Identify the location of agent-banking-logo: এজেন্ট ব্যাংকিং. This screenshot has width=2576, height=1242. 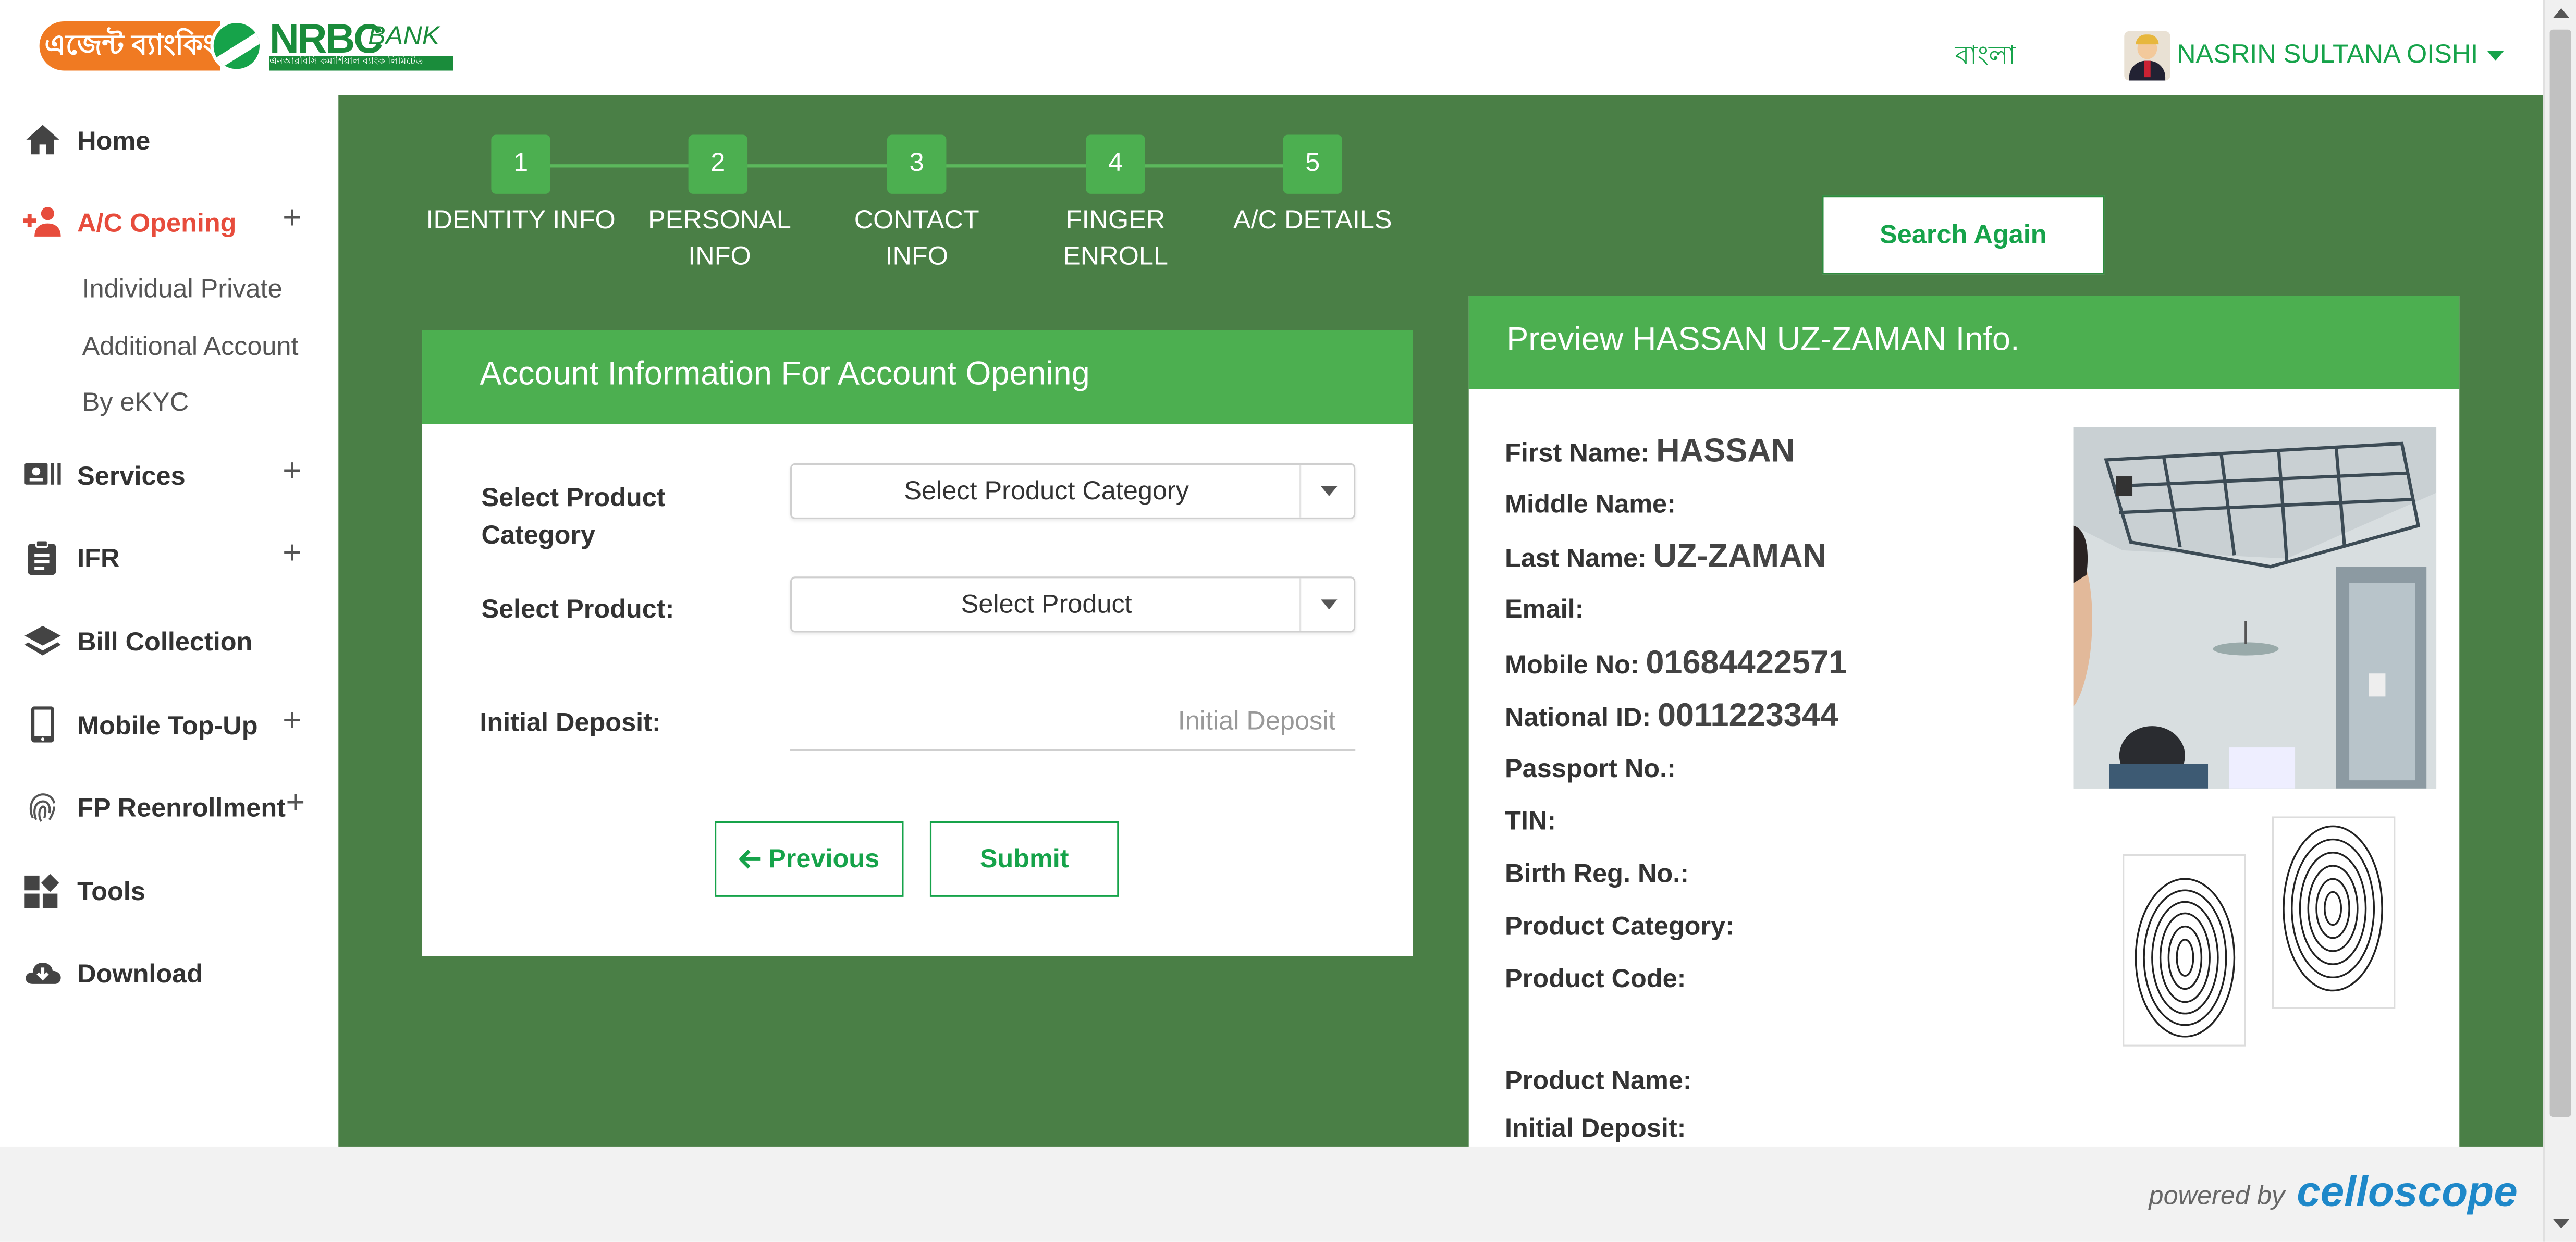
(129, 46).